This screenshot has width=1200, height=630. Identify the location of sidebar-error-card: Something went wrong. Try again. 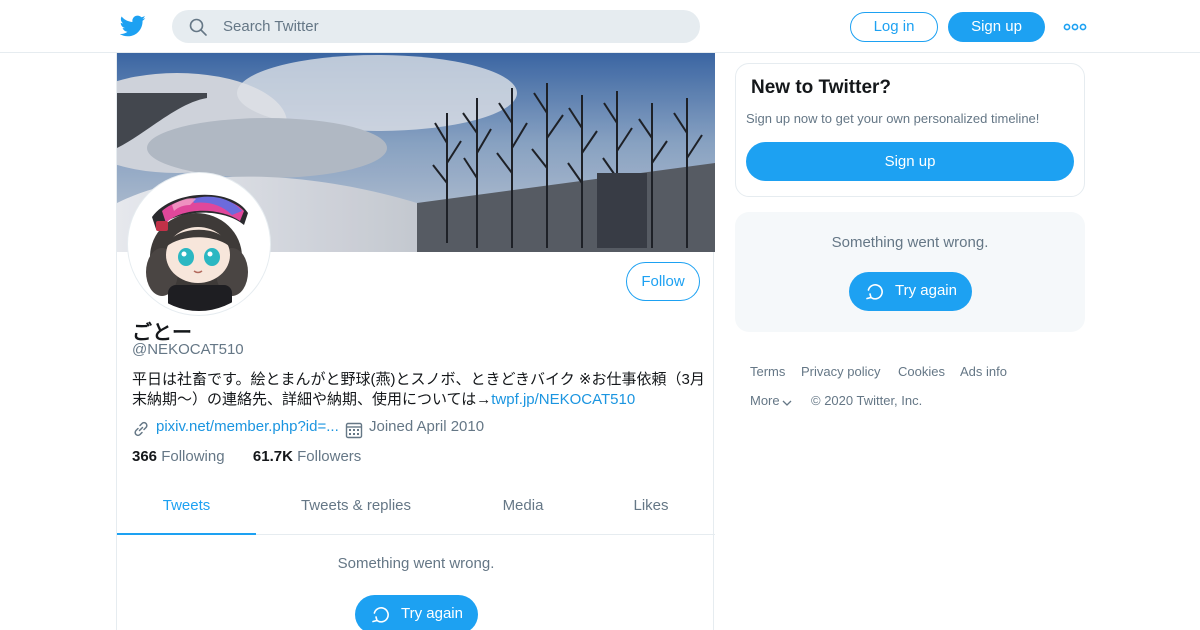
(910, 272).